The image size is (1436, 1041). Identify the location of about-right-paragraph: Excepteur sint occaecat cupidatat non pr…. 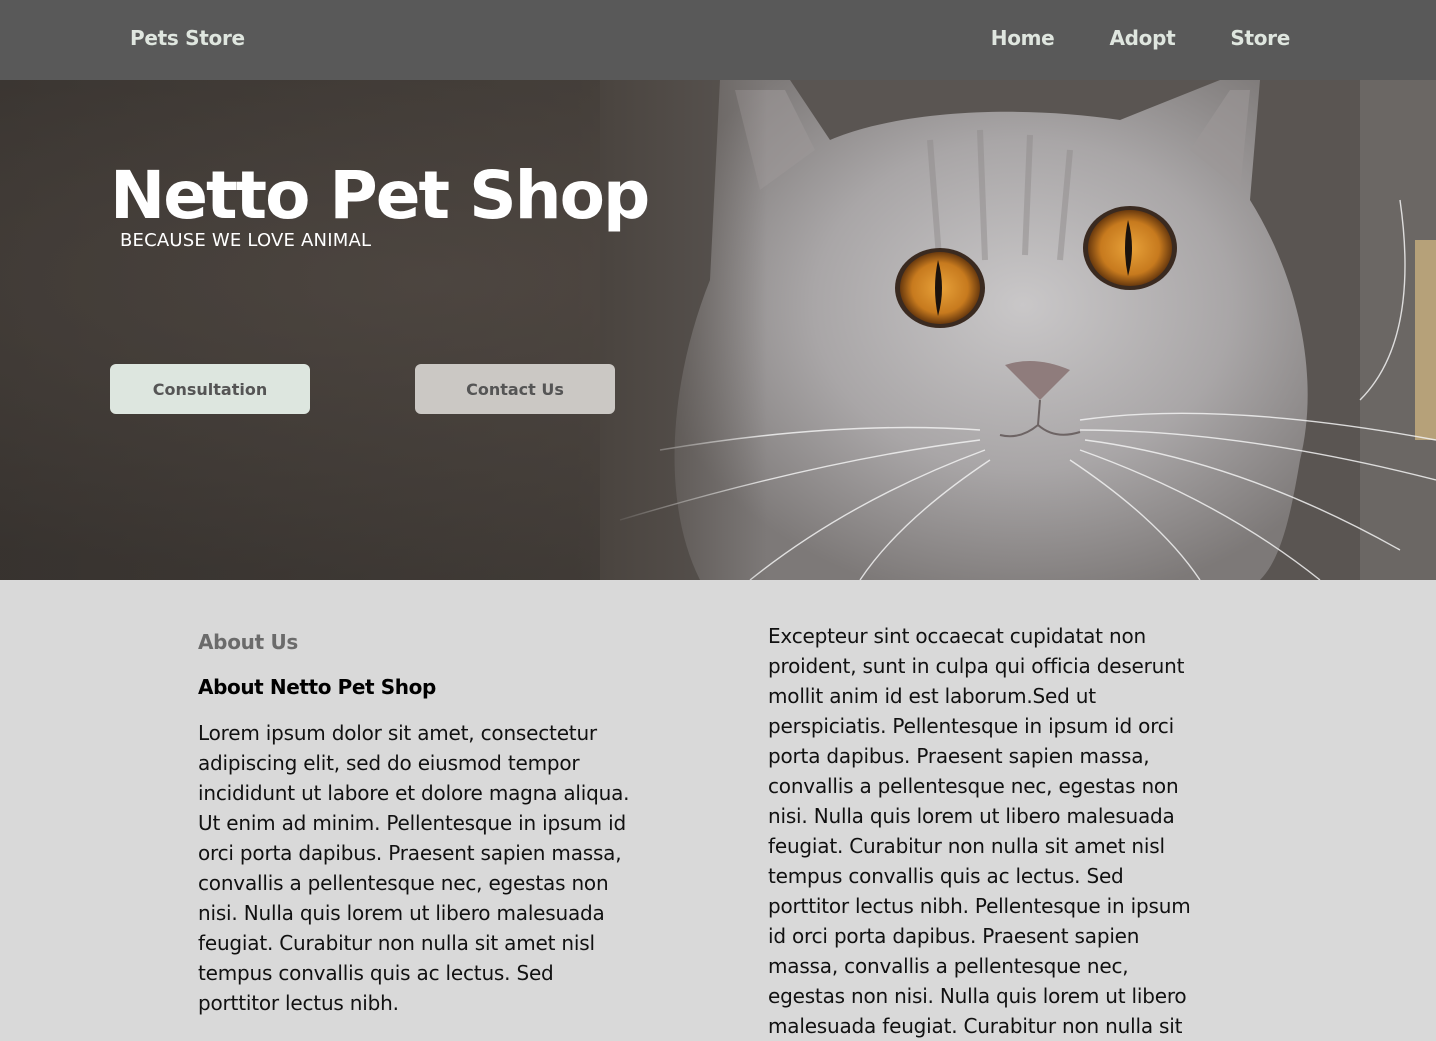
(979, 831).